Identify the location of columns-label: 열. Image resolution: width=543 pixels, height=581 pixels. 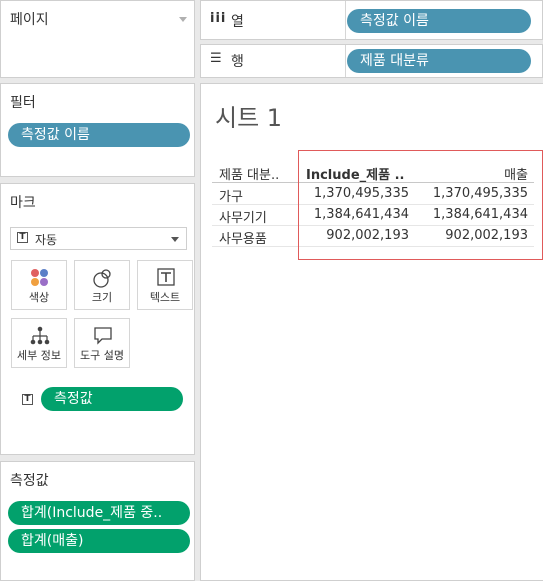
(237, 22).